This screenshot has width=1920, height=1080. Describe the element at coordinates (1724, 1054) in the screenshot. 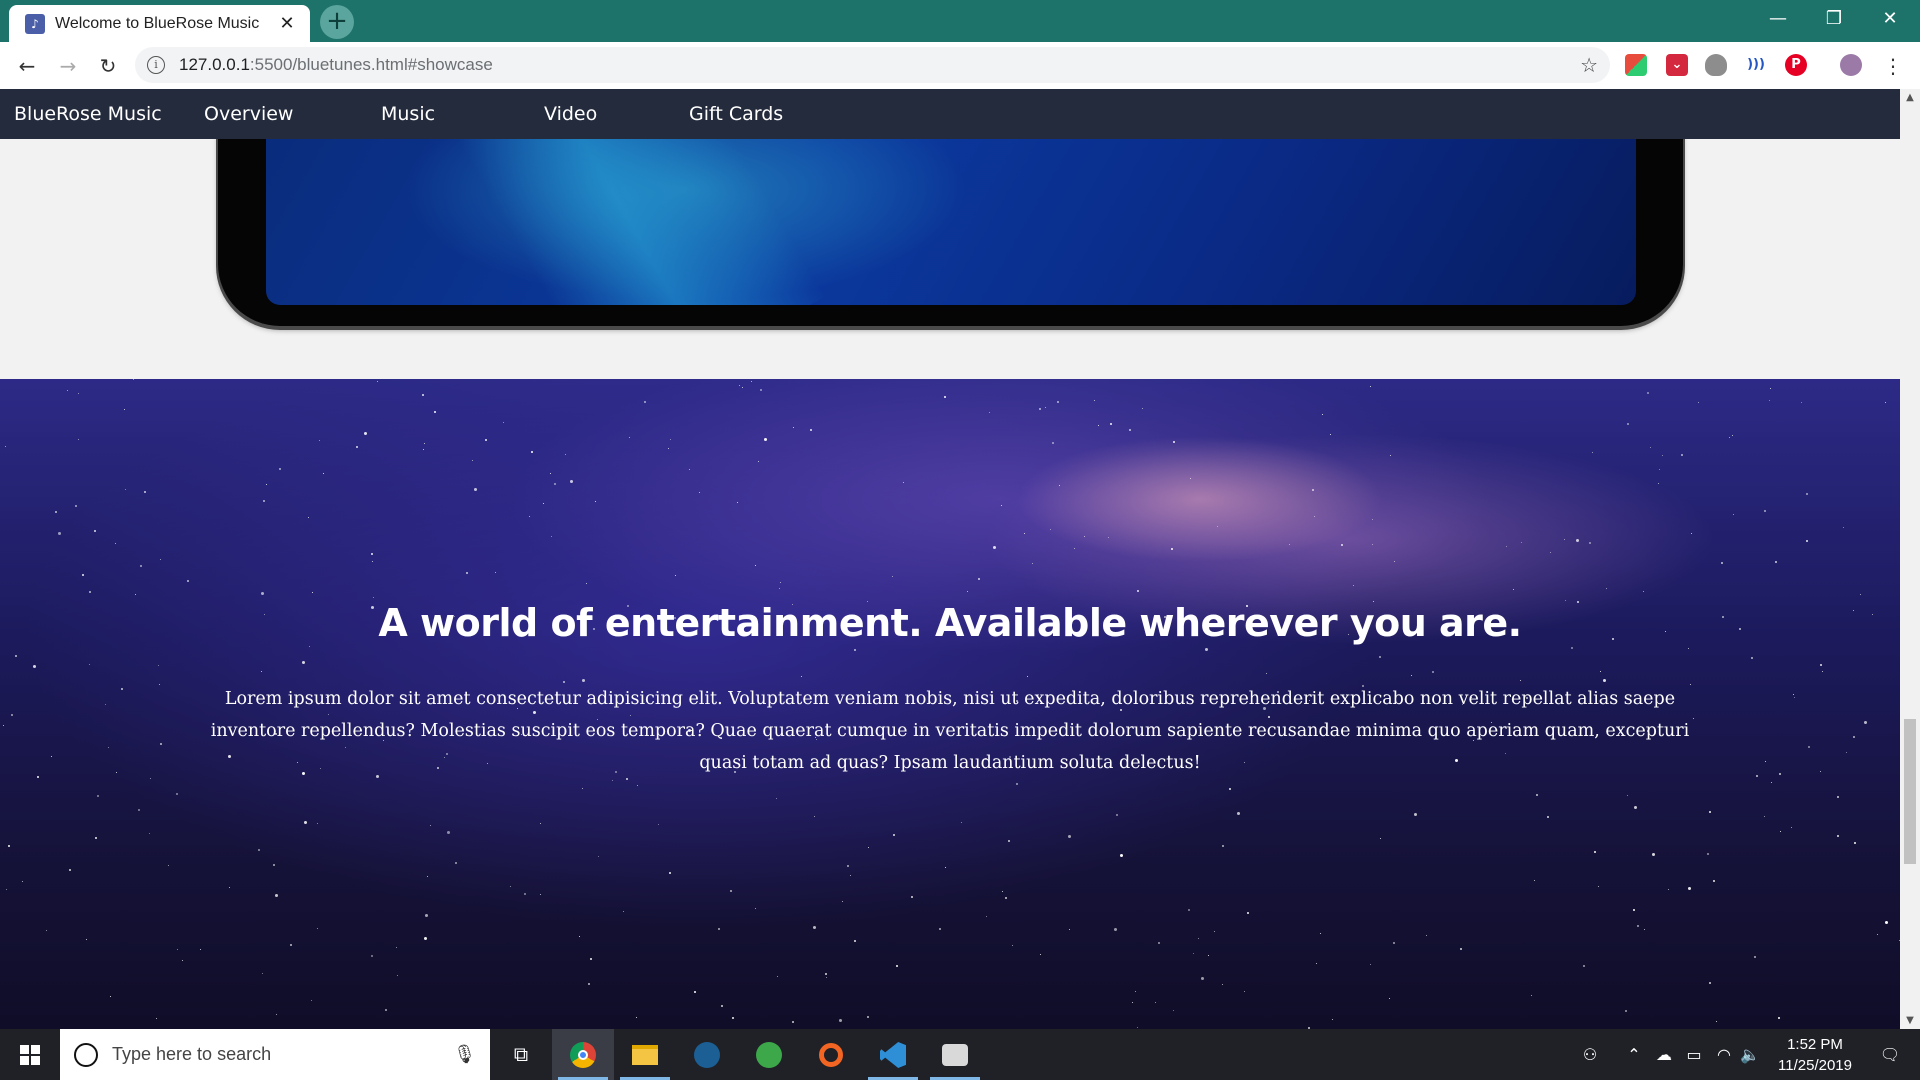

I see `wifi-icon: ◠` at that location.